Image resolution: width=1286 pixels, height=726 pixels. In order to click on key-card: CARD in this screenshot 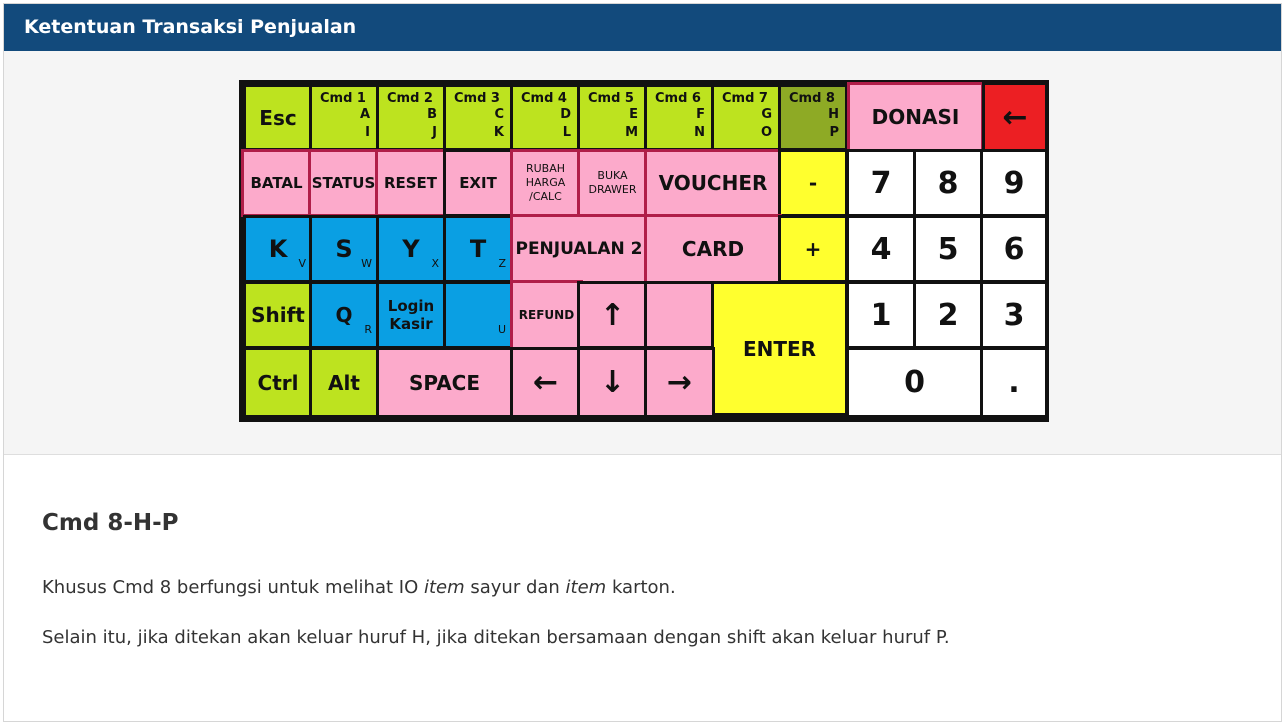, I will do `click(713, 249)`.